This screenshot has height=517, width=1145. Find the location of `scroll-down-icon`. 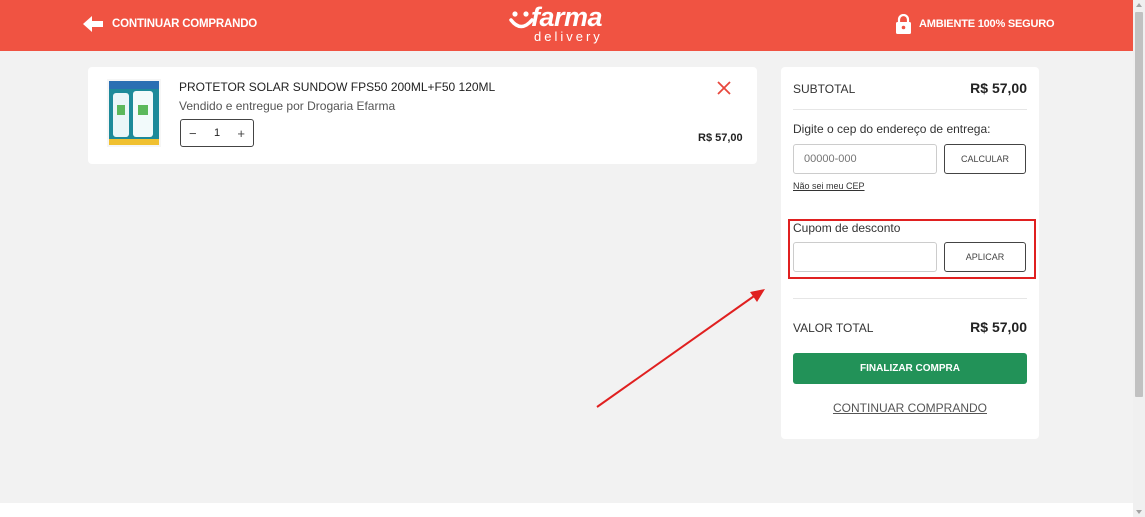

scroll-down-icon is located at coordinates (1139, 512).